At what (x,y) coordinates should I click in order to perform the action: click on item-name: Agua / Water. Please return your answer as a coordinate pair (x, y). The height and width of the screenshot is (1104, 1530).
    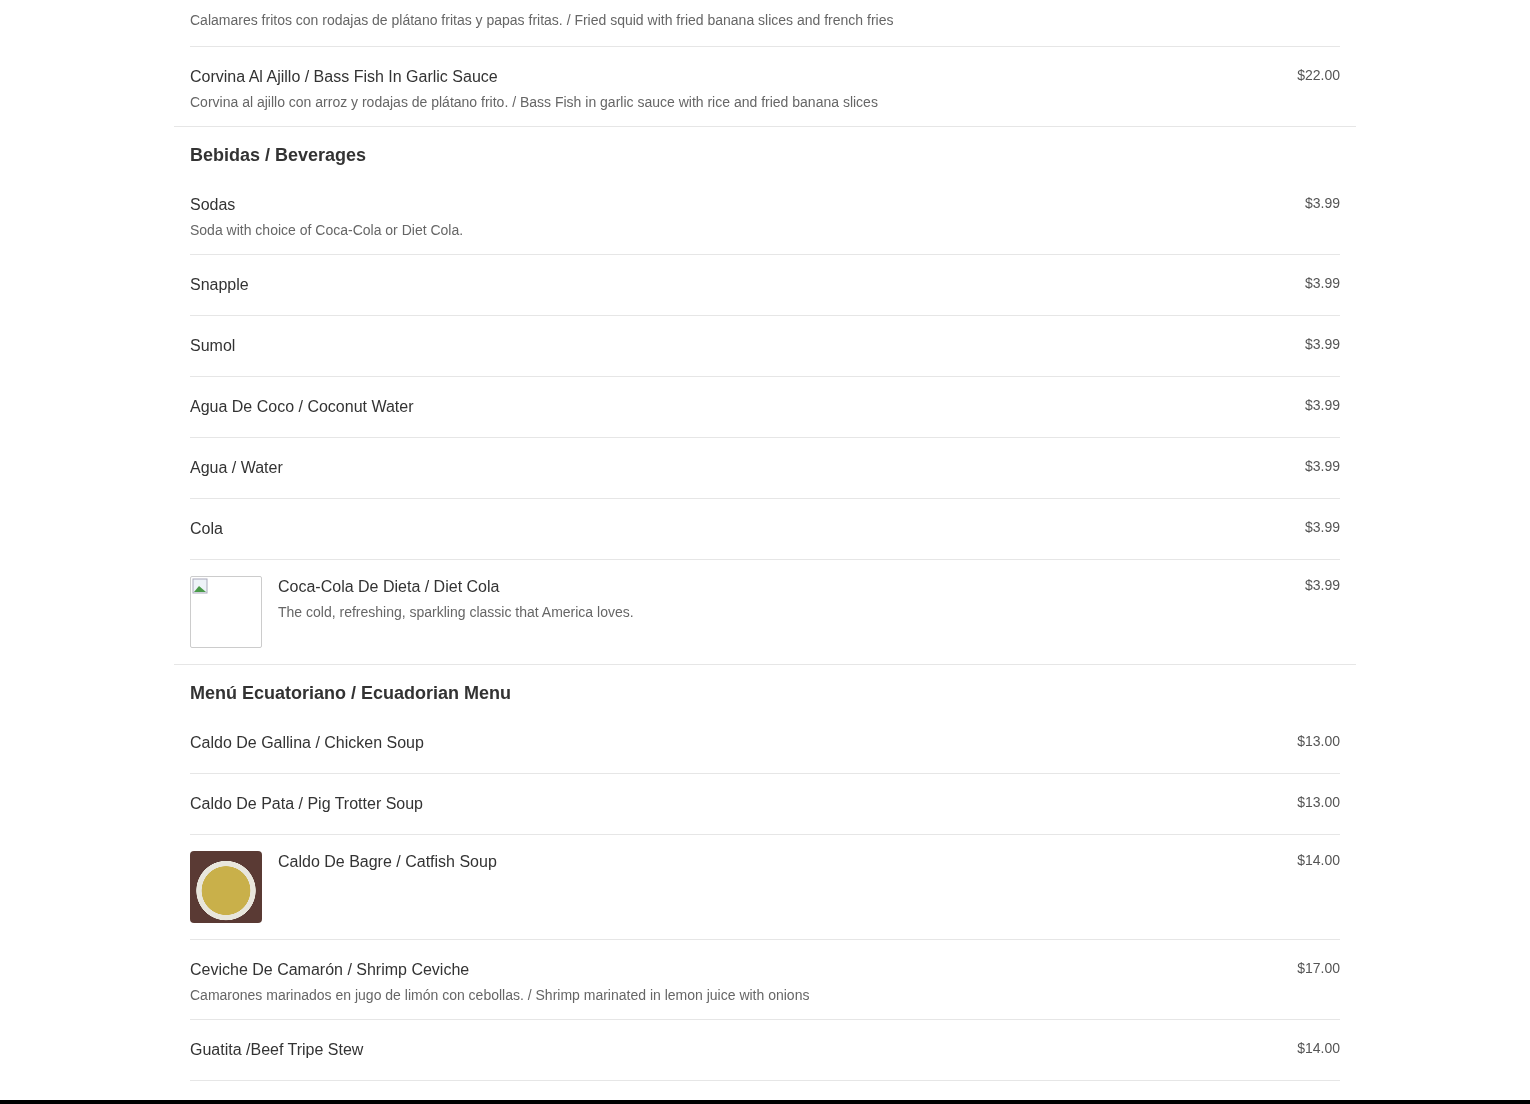
    Looking at the image, I should click on (739, 468).